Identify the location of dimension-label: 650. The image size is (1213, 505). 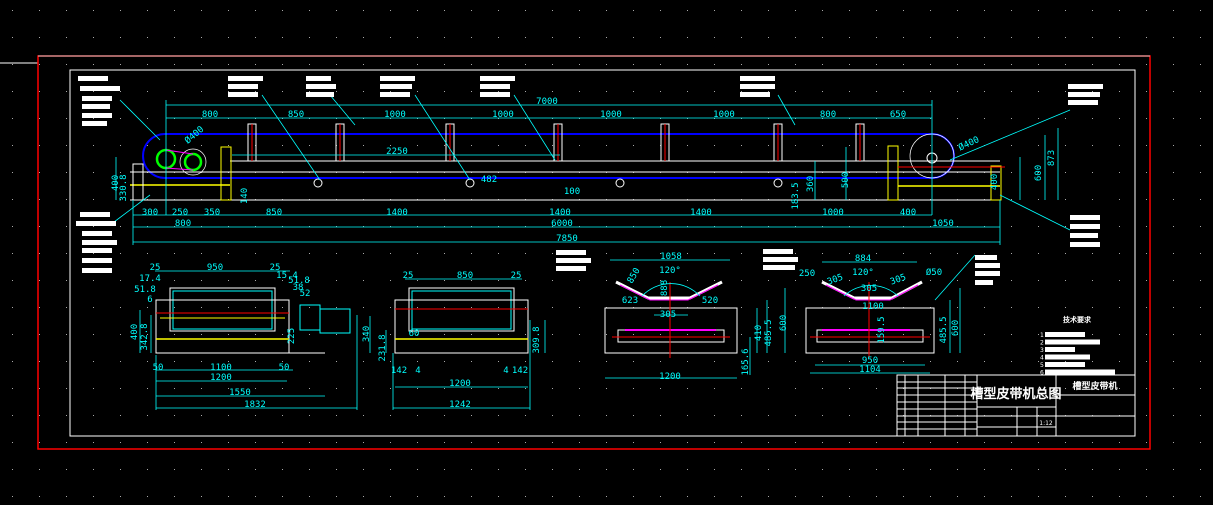
(898, 115).